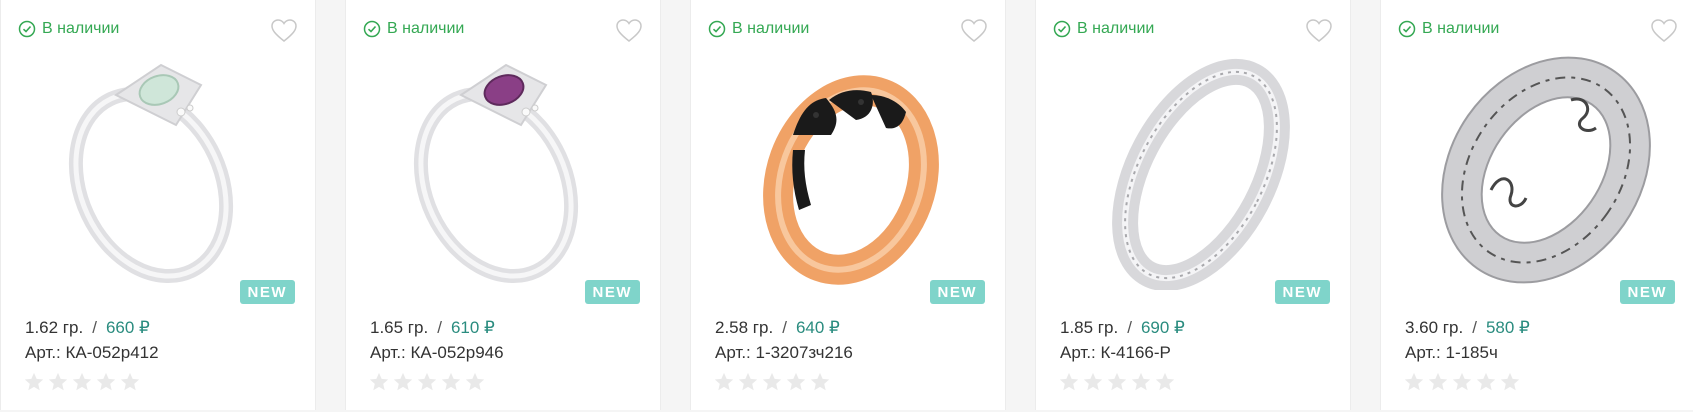  I want to click on weight-price-line: 1.65 гр. / 610 ₽, so click(432, 328).